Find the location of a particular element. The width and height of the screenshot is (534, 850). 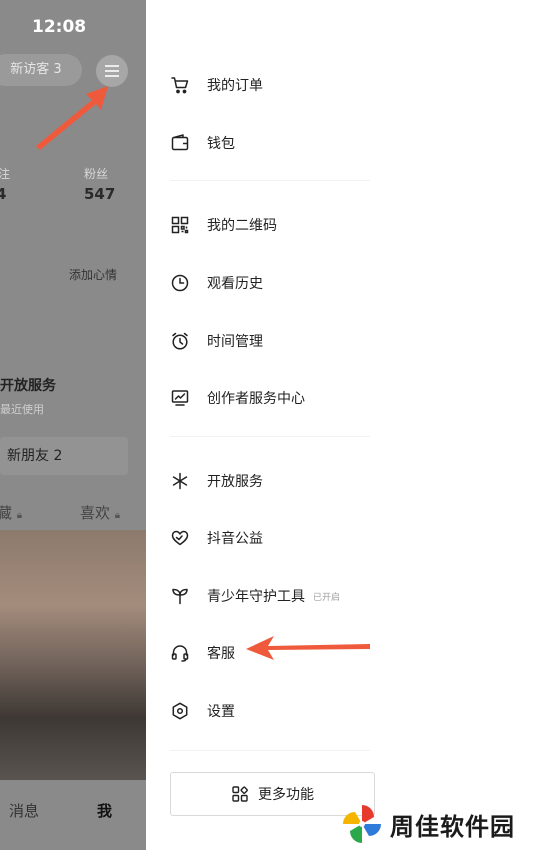

pinwheel-logo-icon is located at coordinates (362, 824).